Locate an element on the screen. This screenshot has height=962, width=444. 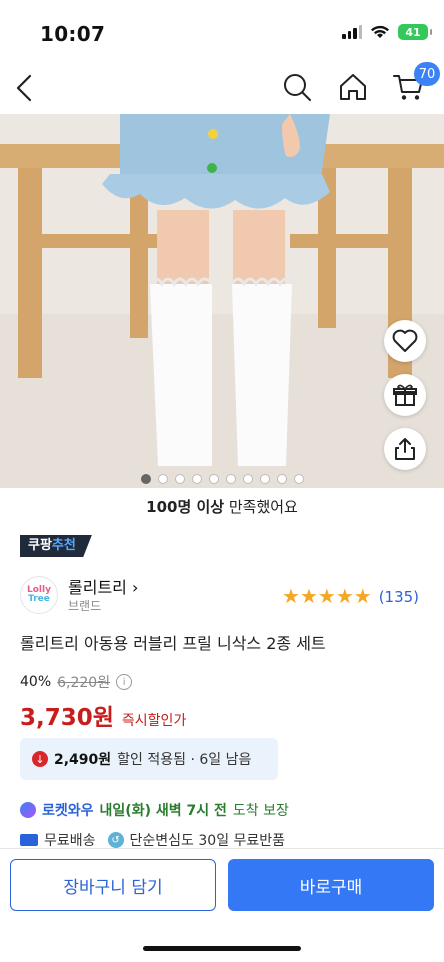
home-indicator is located at coordinates (222, 948).